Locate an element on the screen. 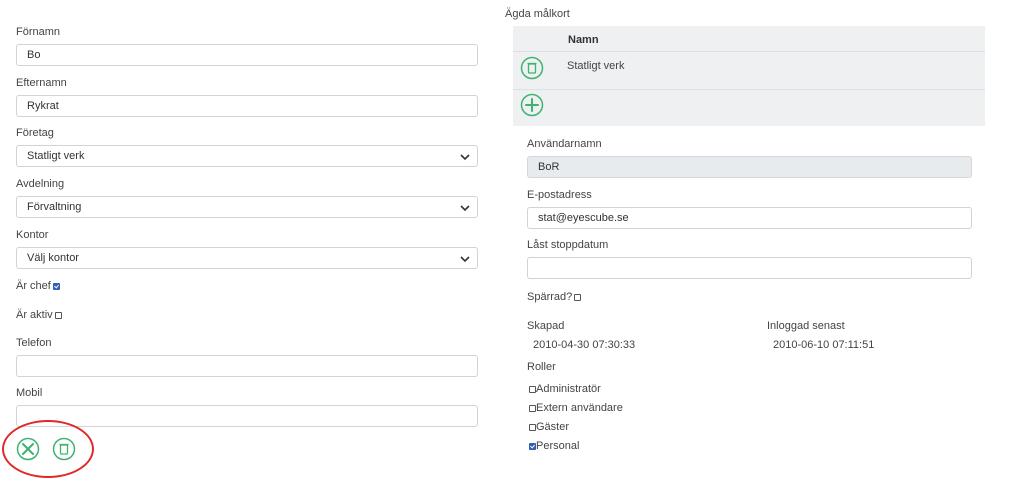 This screenshot has width=1024, height=486. blocked-row: Spärrad? is located at coordinates (554, 297).